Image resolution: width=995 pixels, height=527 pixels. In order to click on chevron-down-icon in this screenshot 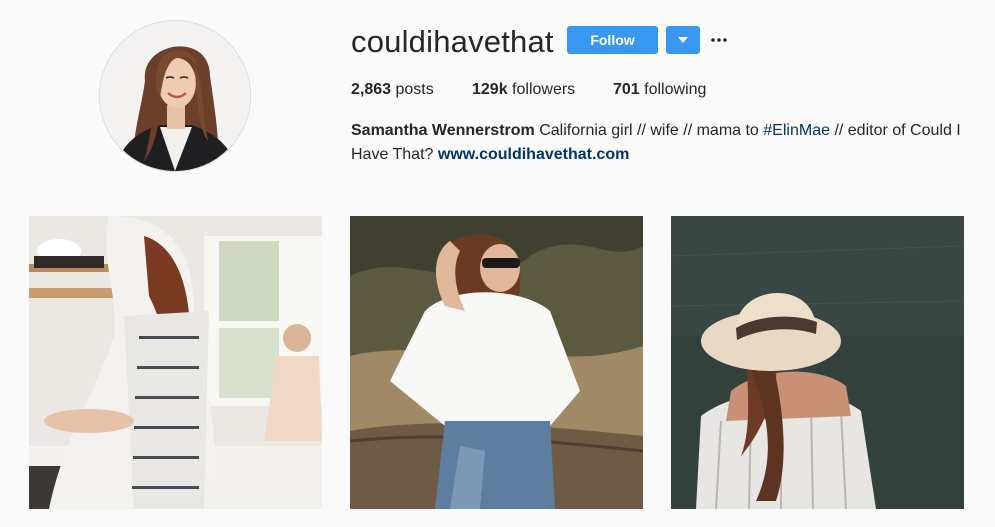, I will do `click(683, 40)`.